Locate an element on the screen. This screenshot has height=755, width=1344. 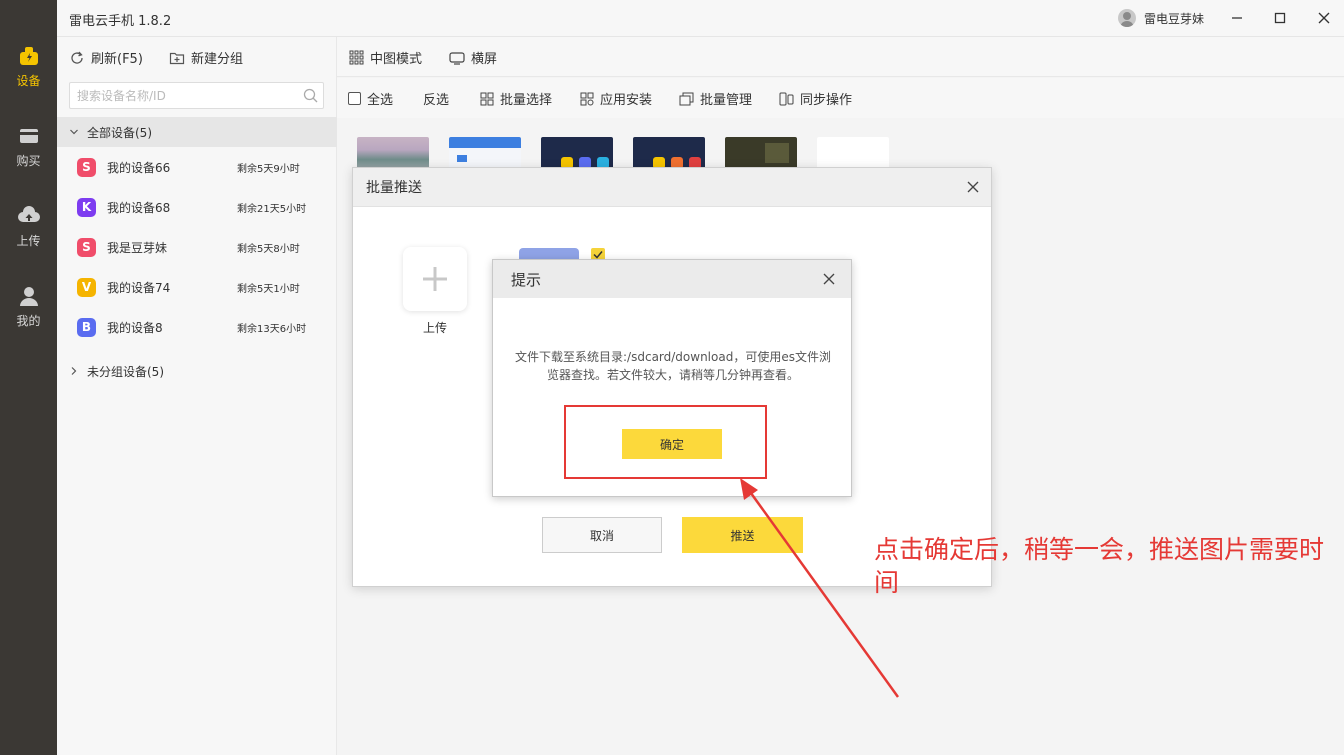
device-row: S 我的设备66 剩余5天9小时 is located at coordinates (197, 167).